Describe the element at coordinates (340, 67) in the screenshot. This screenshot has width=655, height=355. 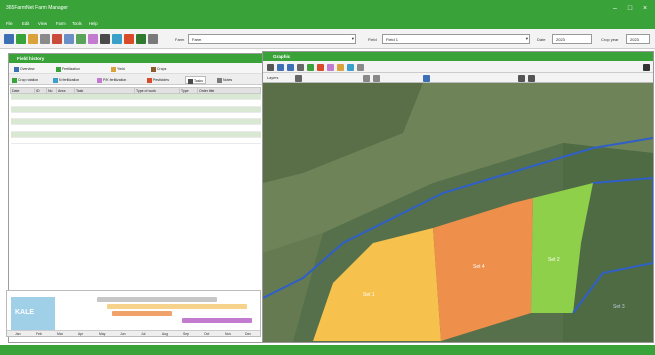
I see `text-icon` at that location.